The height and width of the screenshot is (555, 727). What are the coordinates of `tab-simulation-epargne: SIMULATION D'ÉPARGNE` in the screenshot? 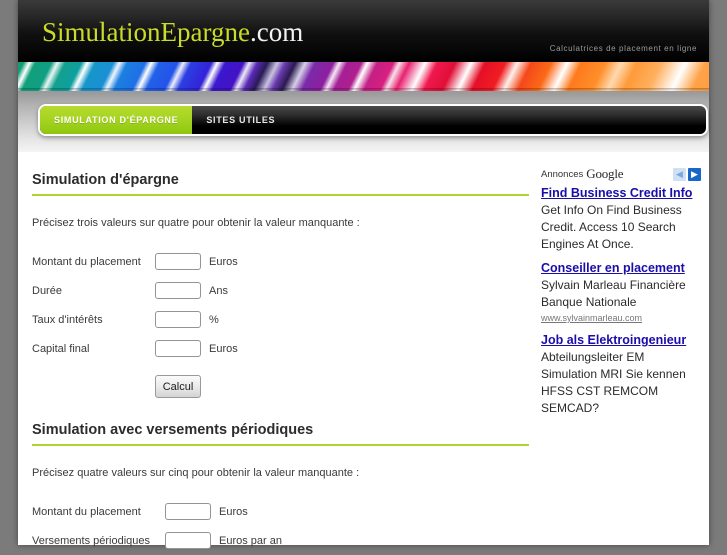 It's located at (116, 120).